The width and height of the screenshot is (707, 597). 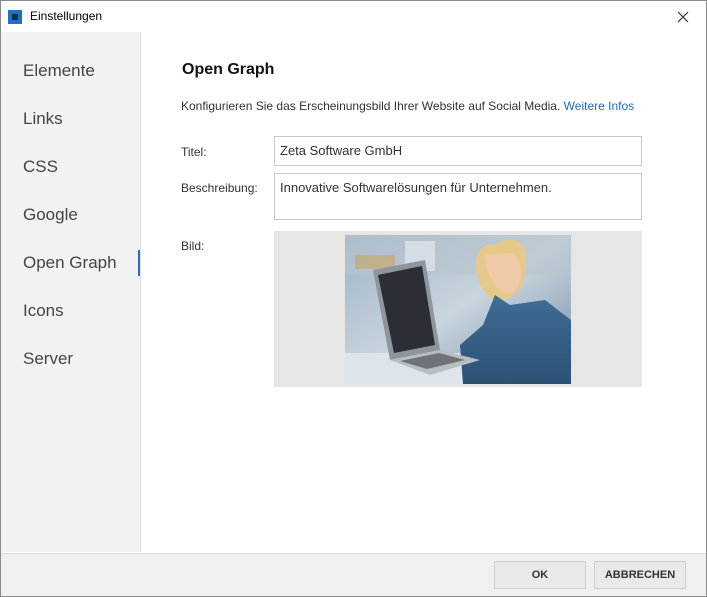 I want to click on dialog-footer: OK ABBRECHEN, so click(x=353, y=574).